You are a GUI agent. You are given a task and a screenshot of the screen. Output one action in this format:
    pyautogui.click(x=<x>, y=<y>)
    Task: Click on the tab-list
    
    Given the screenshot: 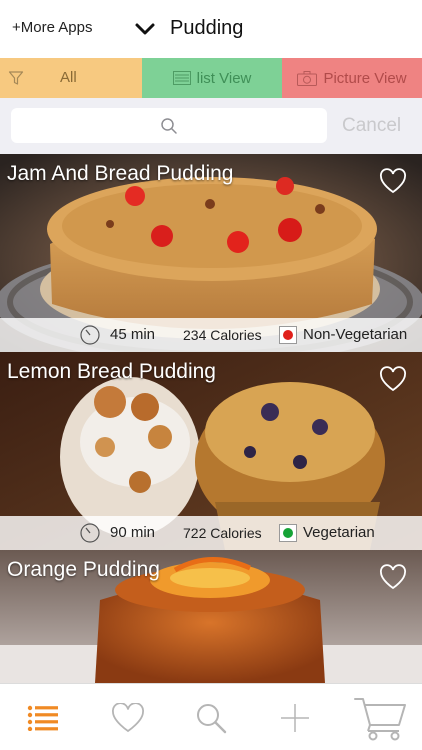 What is the action you would take?
    pyautogui.click(x=43, y=717)
    